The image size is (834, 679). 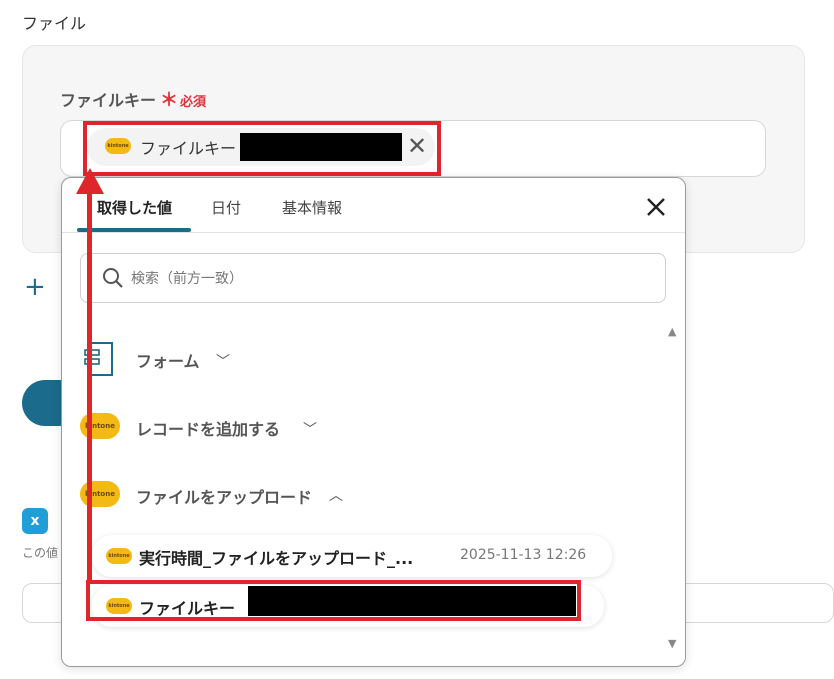 What do you see at coordinates (193, 102) in the screenshot?
I see `required-badge: 必須` at bounding box center [193, 102].